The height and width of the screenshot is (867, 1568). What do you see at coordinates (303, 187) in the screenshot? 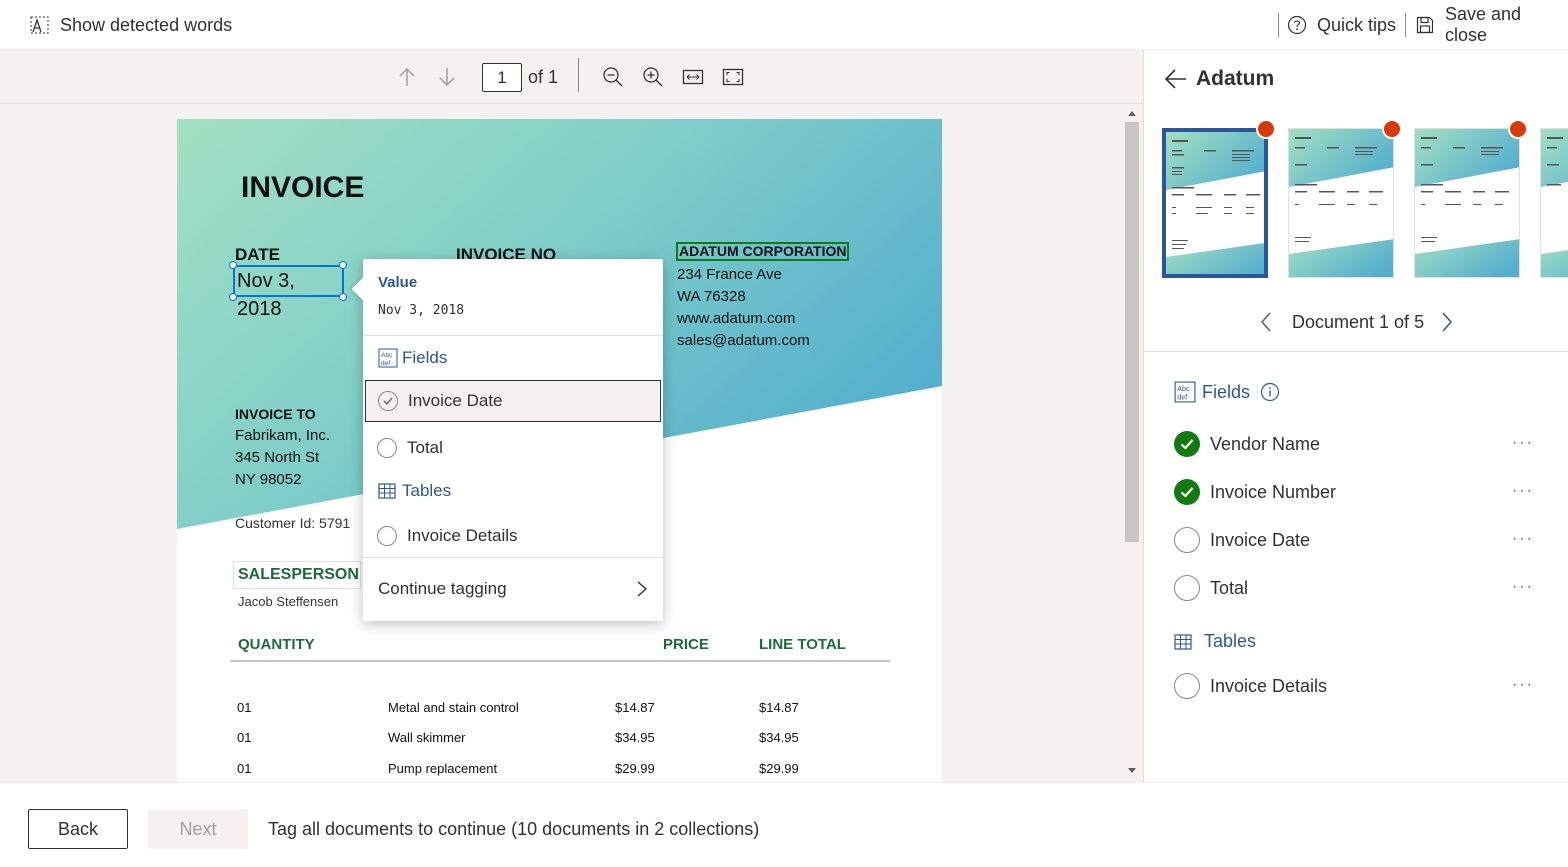
I see `invoice-title: INVOICE` at bounding box center [303, 187].